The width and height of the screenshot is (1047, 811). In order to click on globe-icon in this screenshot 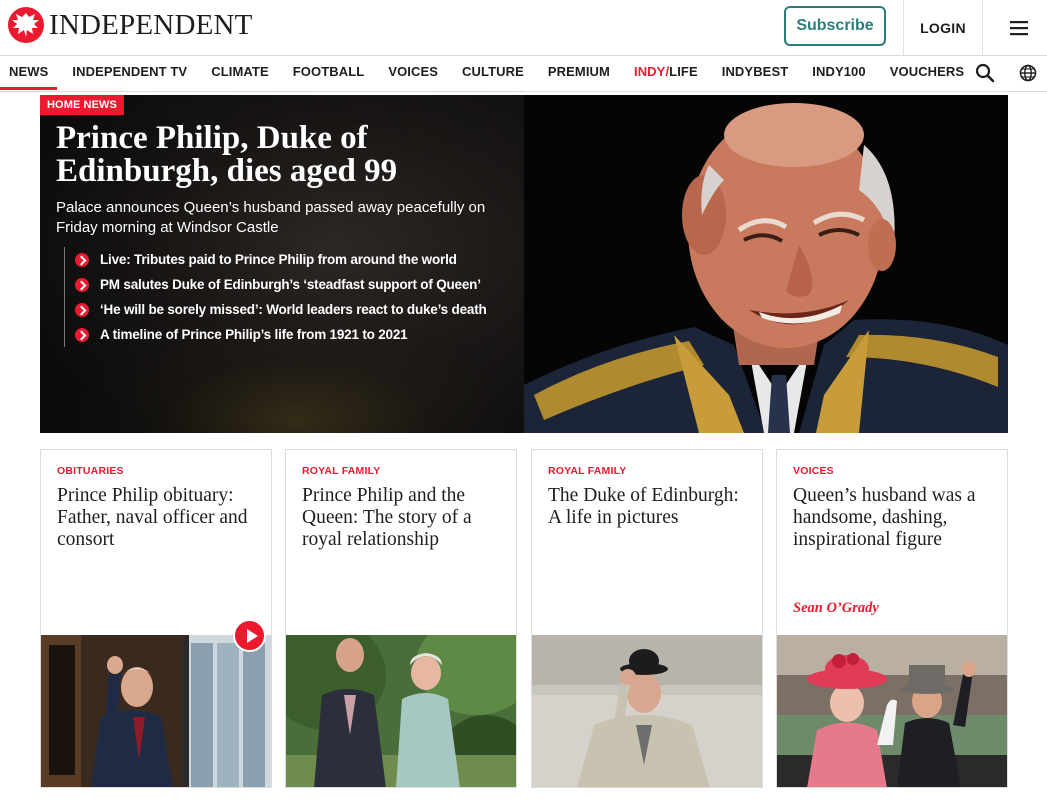, I will do `click(1028, 73)`.